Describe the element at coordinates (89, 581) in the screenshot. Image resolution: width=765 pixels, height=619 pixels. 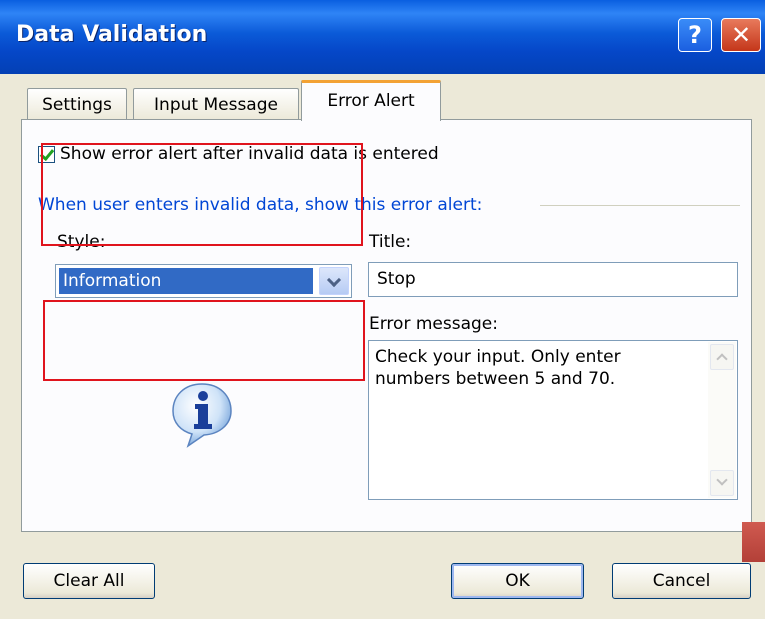
I see `clear-all-button: Clear All` at that location.